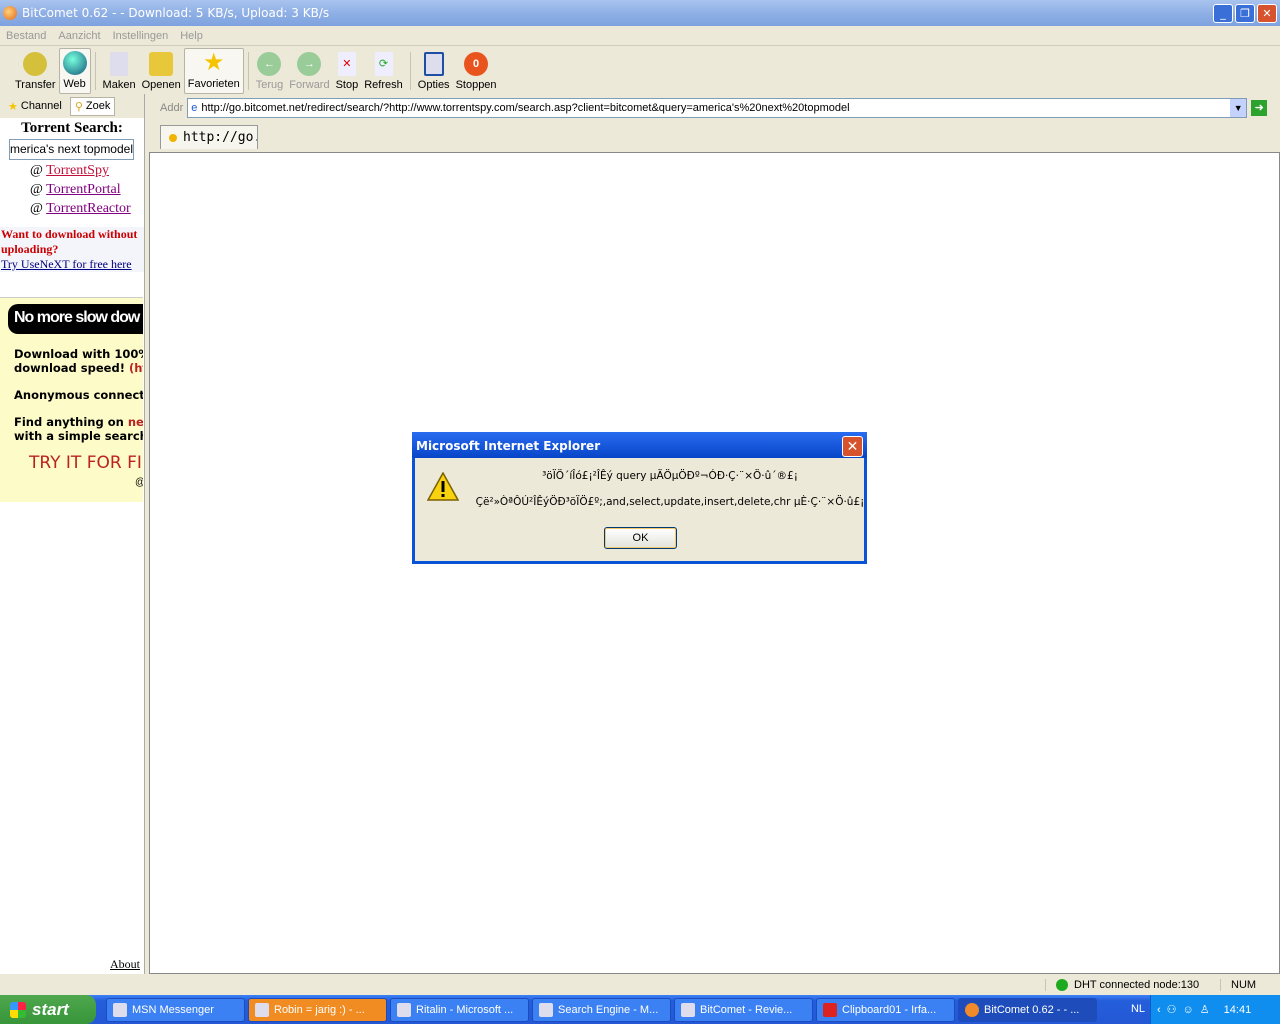 The width and height of the screenshot is (1280, 1024). I want to click on link-torrentportal: TorrentPortal, so click(83, 189).